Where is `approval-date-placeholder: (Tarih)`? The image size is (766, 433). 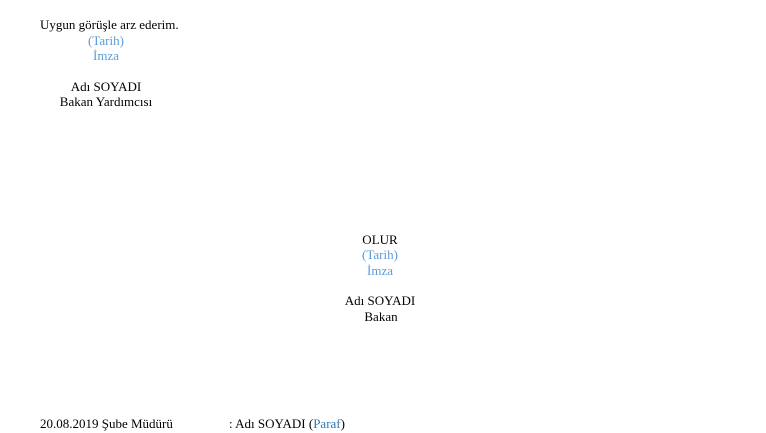 approval-date-placeholder: (Tarih) is located at coordinates (380, 254).